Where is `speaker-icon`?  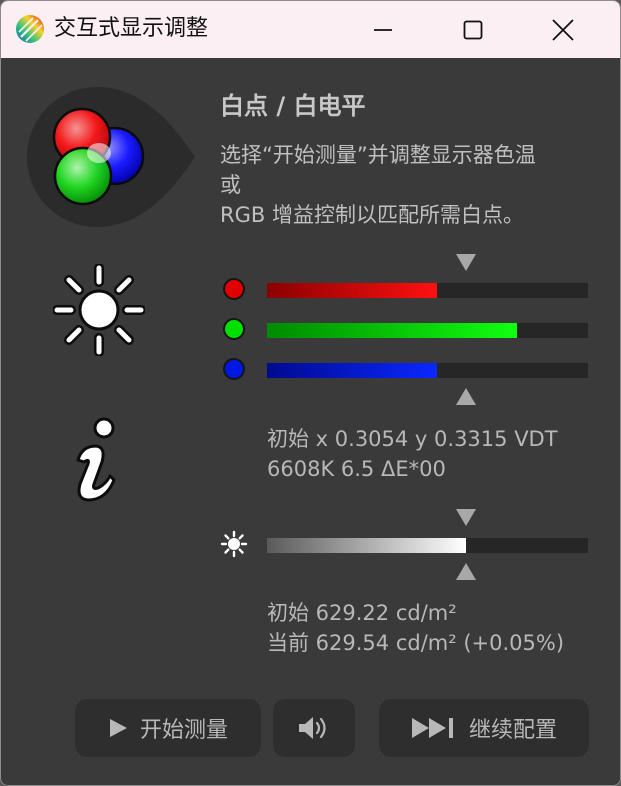
speaker-icon is located at coordinates (312, 728).